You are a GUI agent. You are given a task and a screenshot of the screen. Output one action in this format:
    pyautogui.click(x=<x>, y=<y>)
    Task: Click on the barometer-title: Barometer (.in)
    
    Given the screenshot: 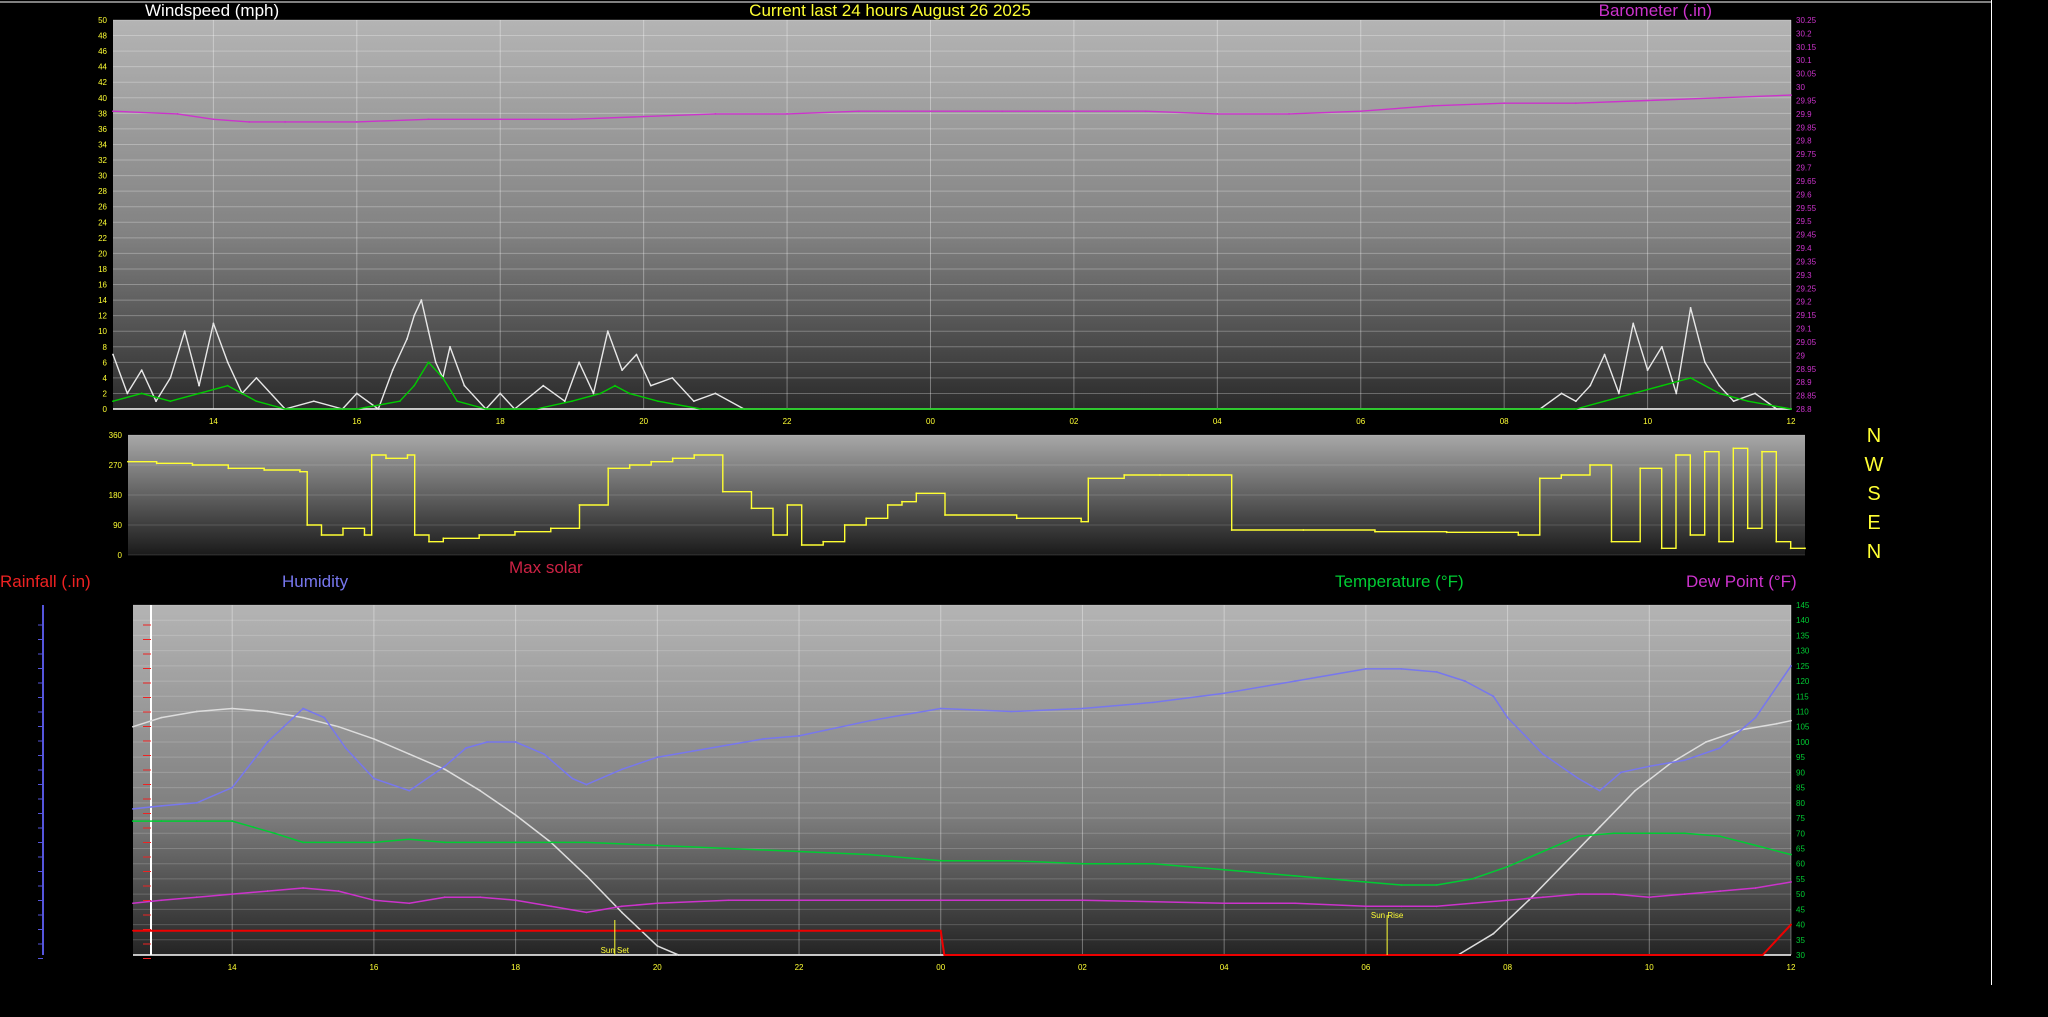 What is the action you would take?
    pyautogui.click(x=1655, y=10)
    